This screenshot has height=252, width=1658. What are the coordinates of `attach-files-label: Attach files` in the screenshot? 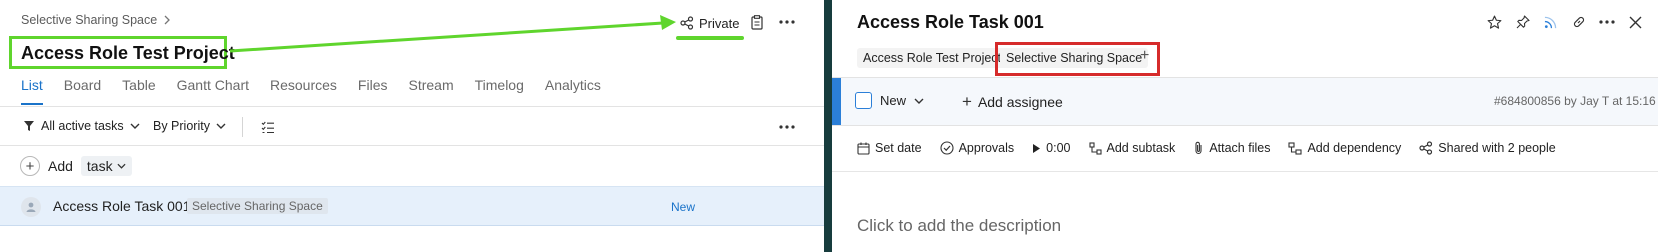 It's located at (1240, 148).